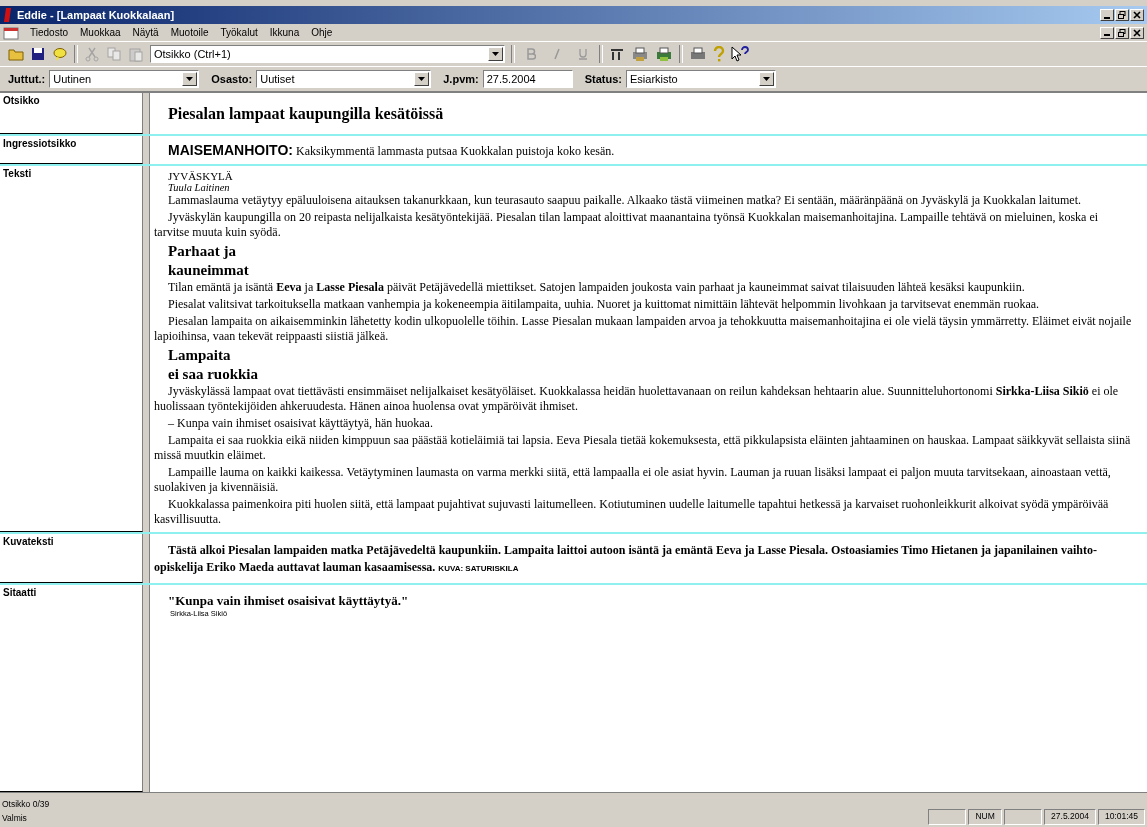  What do you see at coordinates (71, 688) in the screenshot?
I see `section-label: Sitaatti` at bounding box center [71, 688].